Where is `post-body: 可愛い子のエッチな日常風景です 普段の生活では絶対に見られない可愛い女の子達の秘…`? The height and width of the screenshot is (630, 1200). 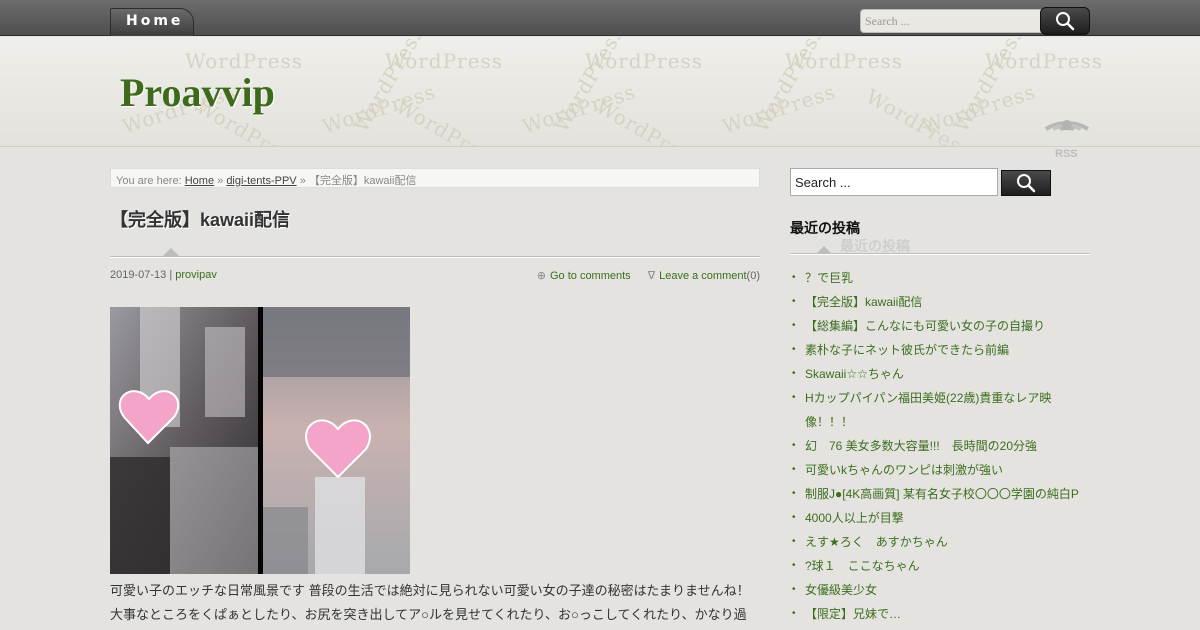 post-body: 可愛い子のエッチな日常風景です 普段の生活では絶対に見られない可愛い女の子達の秘… is located at coordinates (435, 603).